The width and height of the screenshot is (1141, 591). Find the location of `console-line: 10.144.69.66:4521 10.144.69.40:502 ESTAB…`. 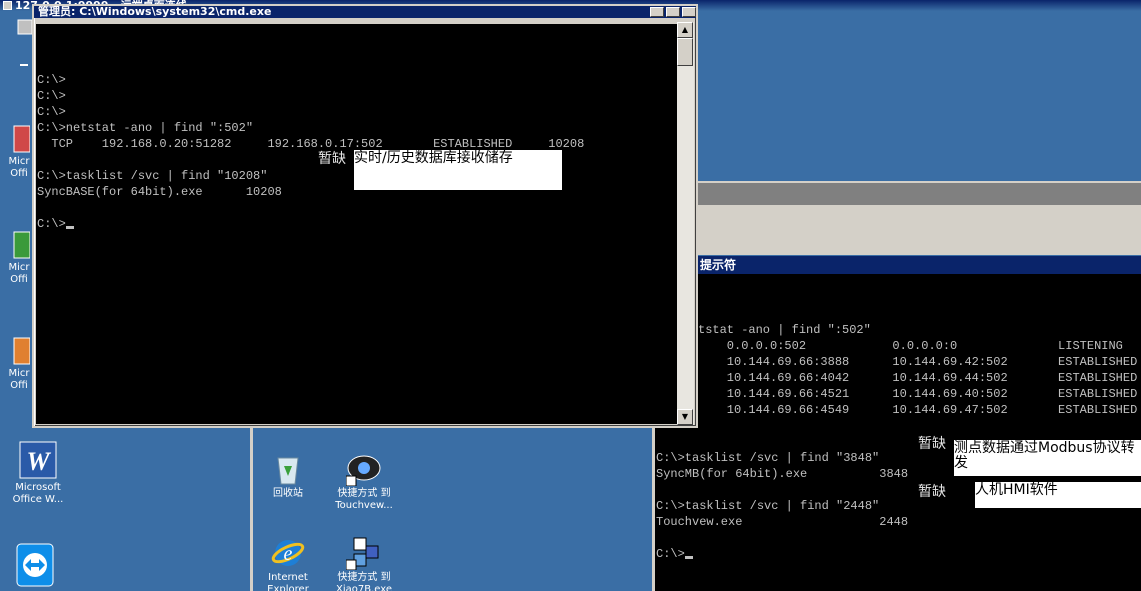

console-line: 10.144.69.66:4521 10.144.69.40:502 ESTAB… is located at coordinates (918, 394).